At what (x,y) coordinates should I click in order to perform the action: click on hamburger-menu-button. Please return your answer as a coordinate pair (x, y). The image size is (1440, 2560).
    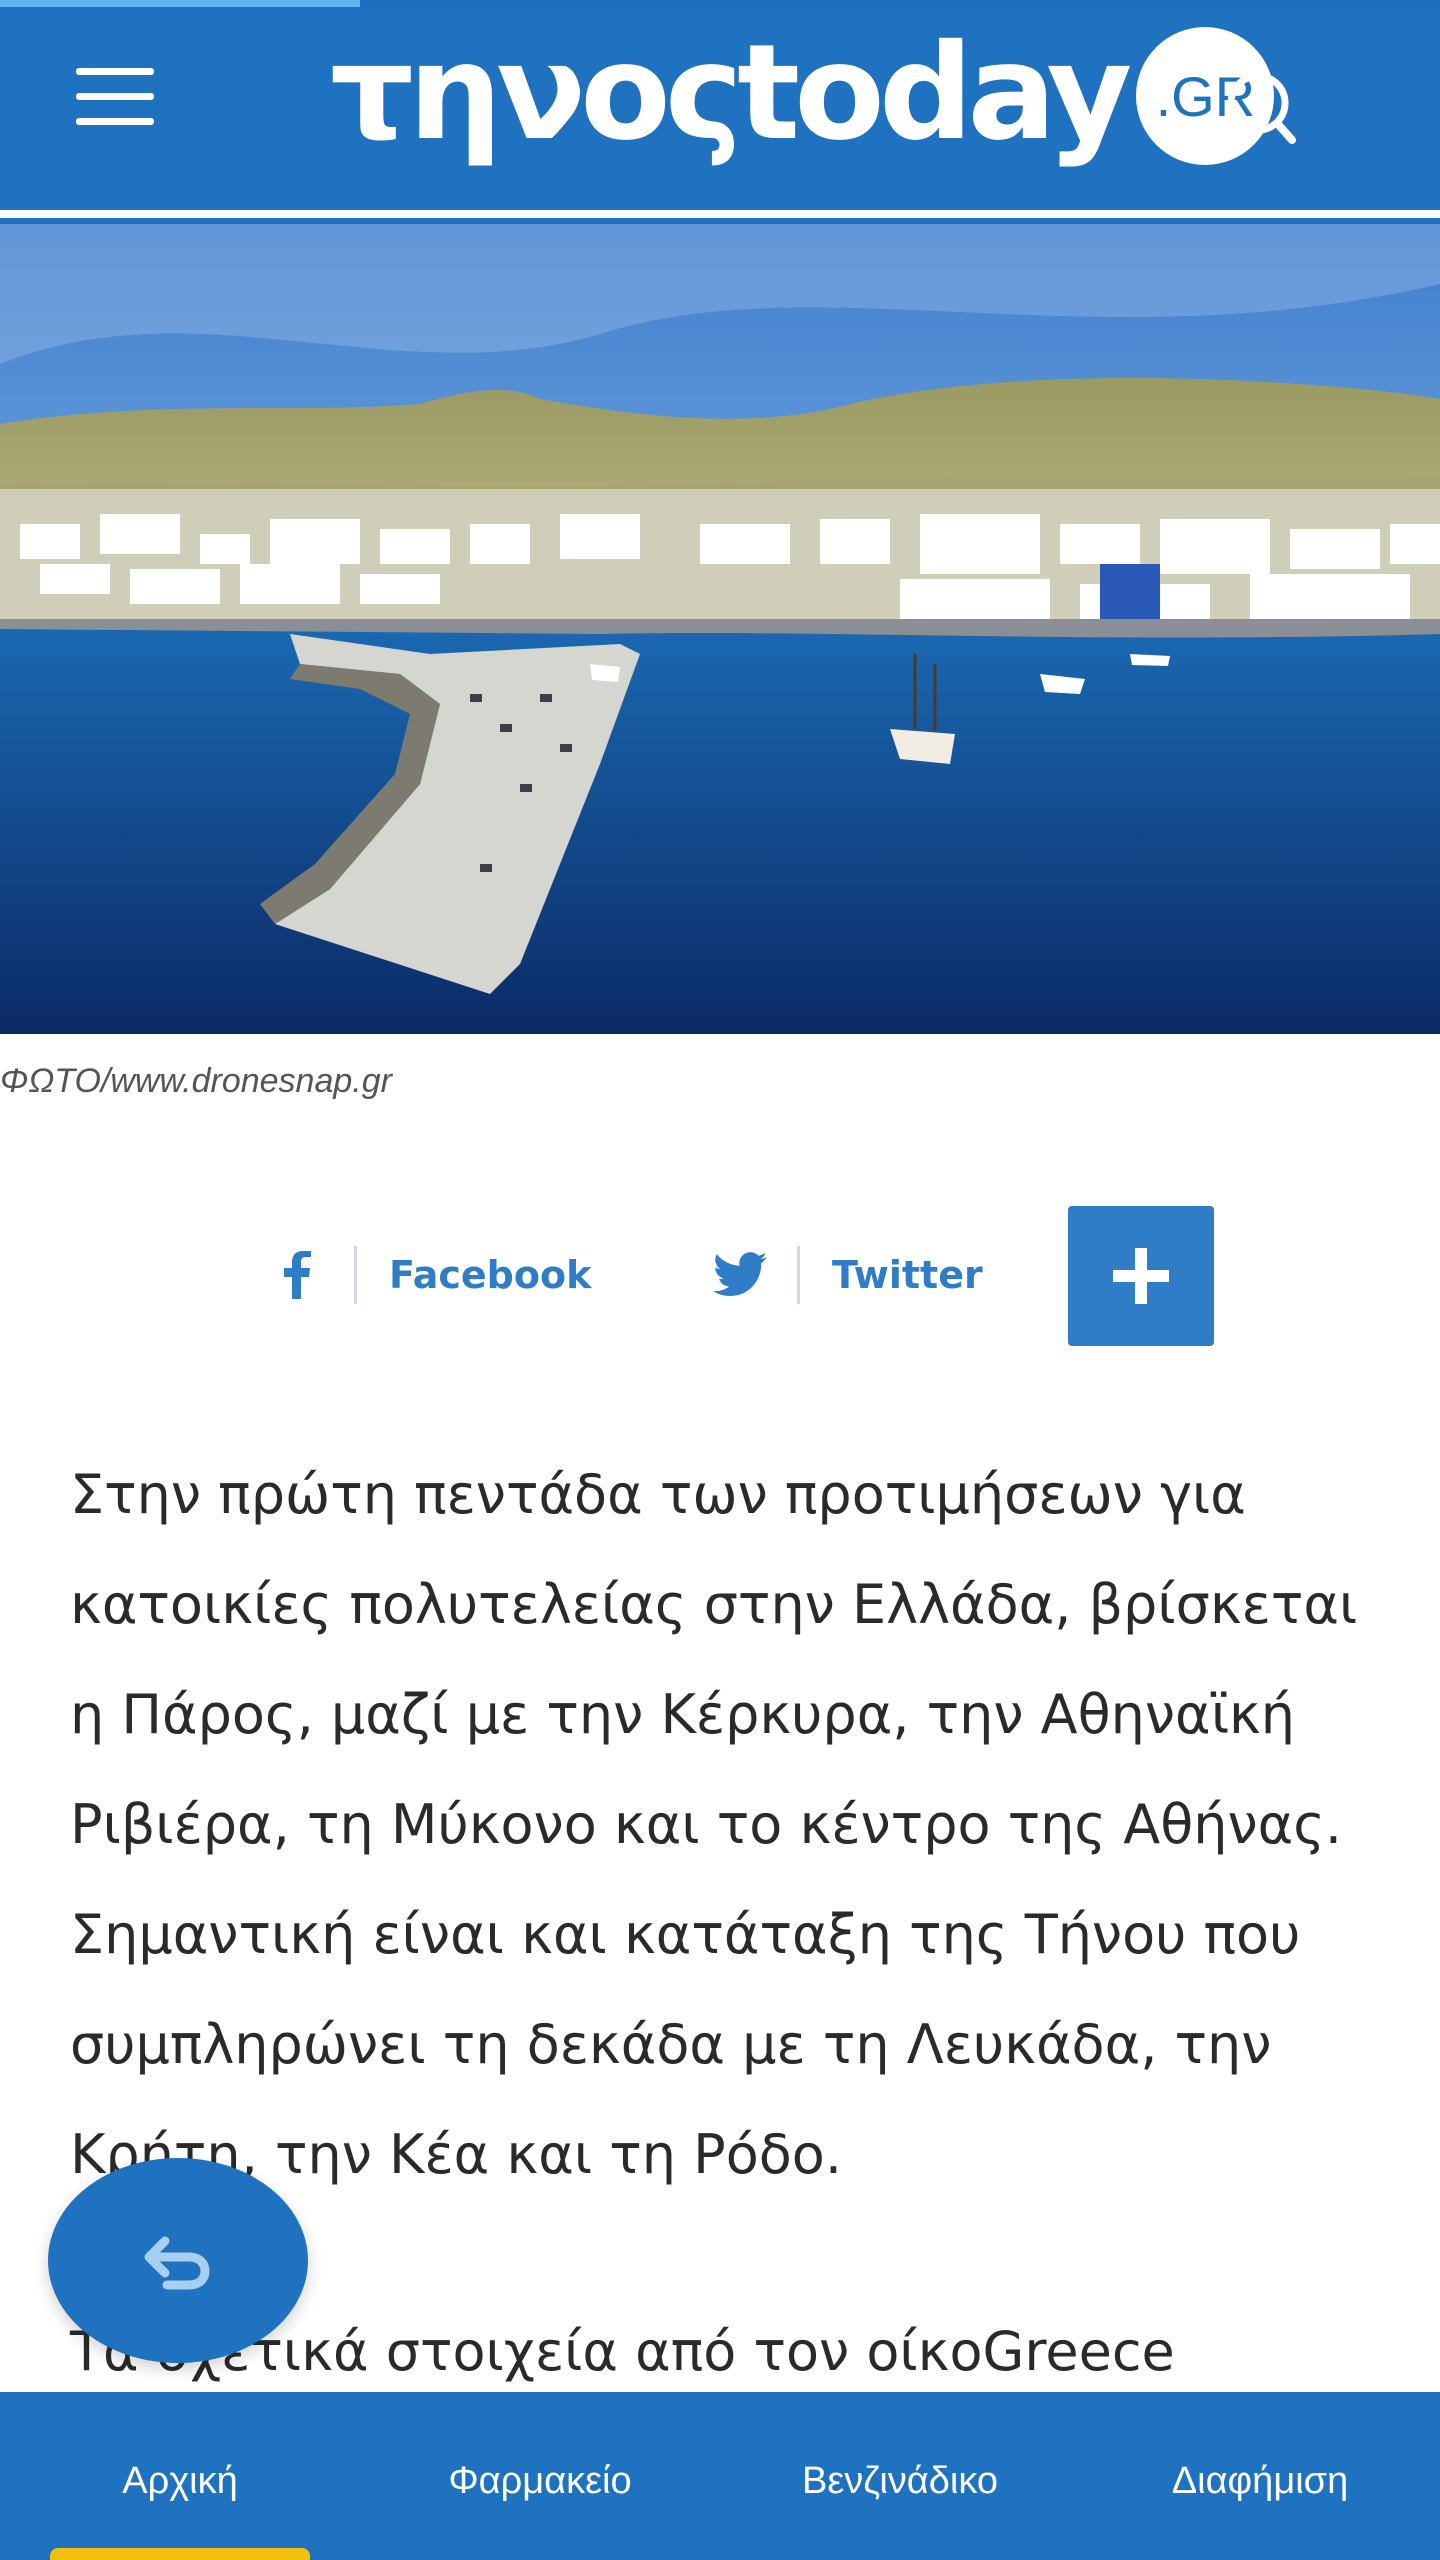
    Looking at the image, I should click on (117, 95).